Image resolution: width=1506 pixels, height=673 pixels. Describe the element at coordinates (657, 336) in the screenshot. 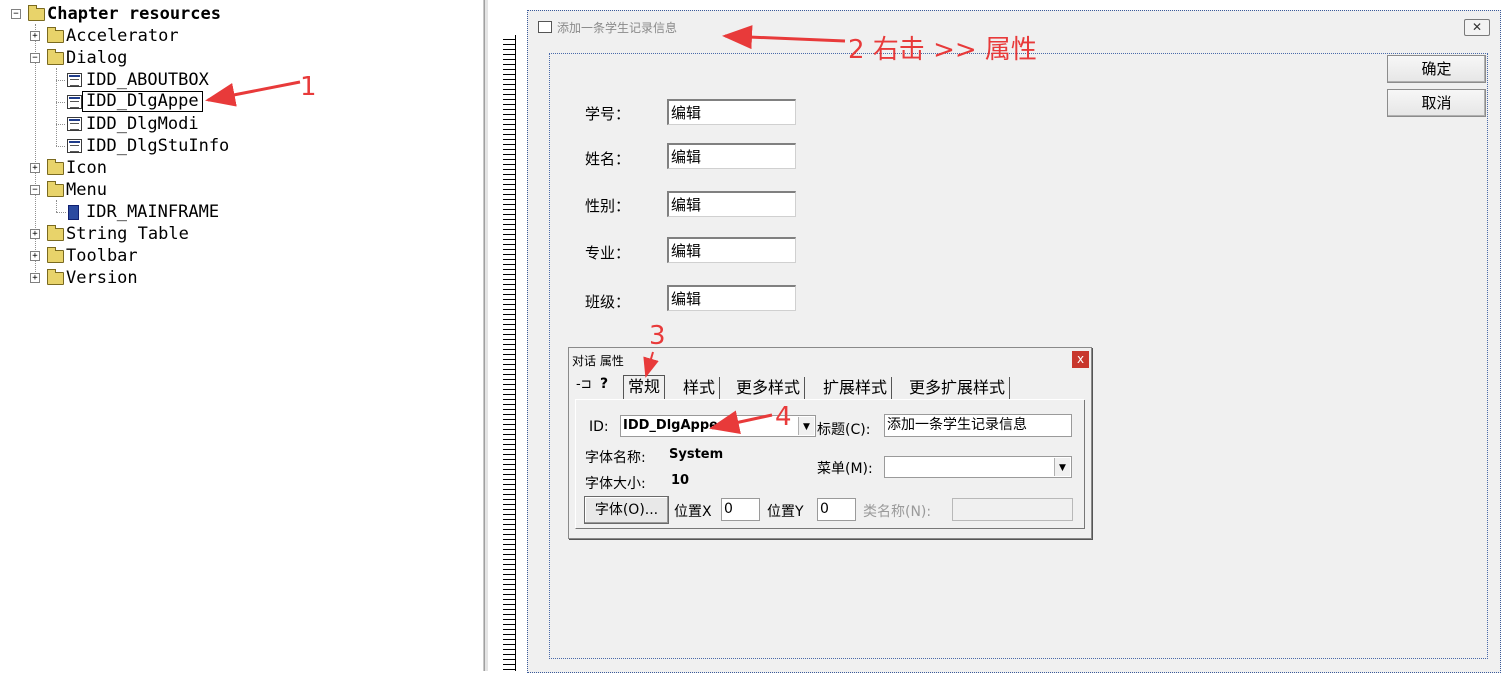

I see `annotation-3: 3` at that location.